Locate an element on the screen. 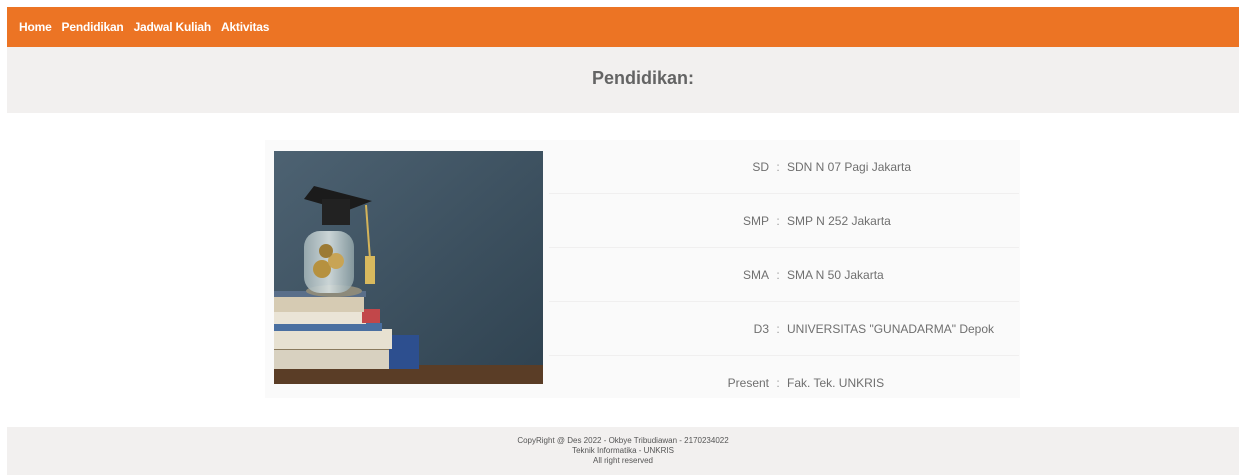 This screenshot has height=475, width=1246. education-level: SMA is located at coordinates (755, 274).